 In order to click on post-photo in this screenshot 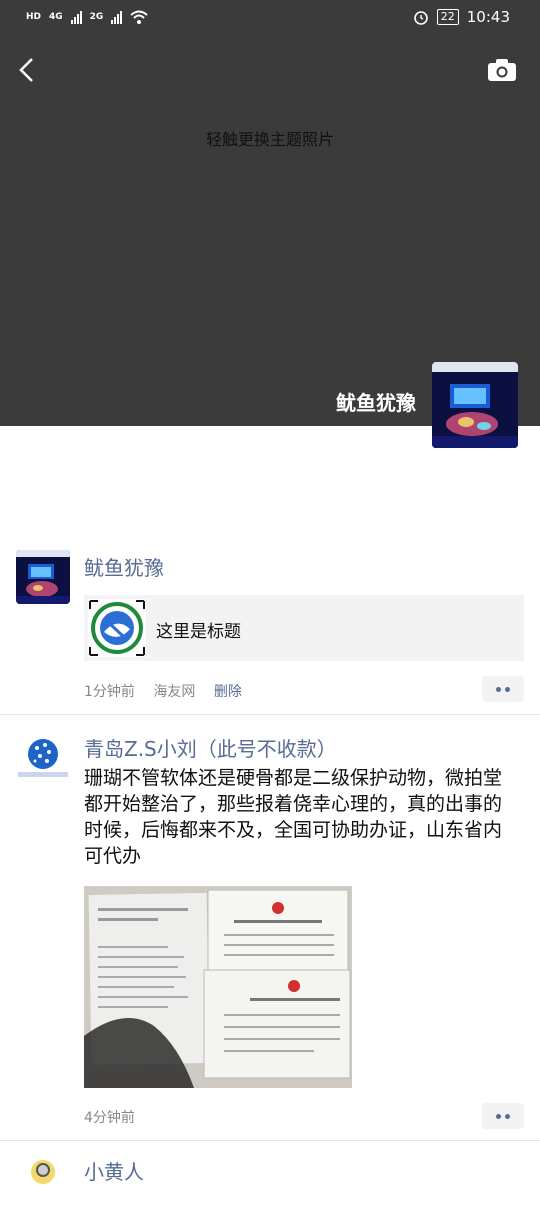, I will do `click(218, 987)`.